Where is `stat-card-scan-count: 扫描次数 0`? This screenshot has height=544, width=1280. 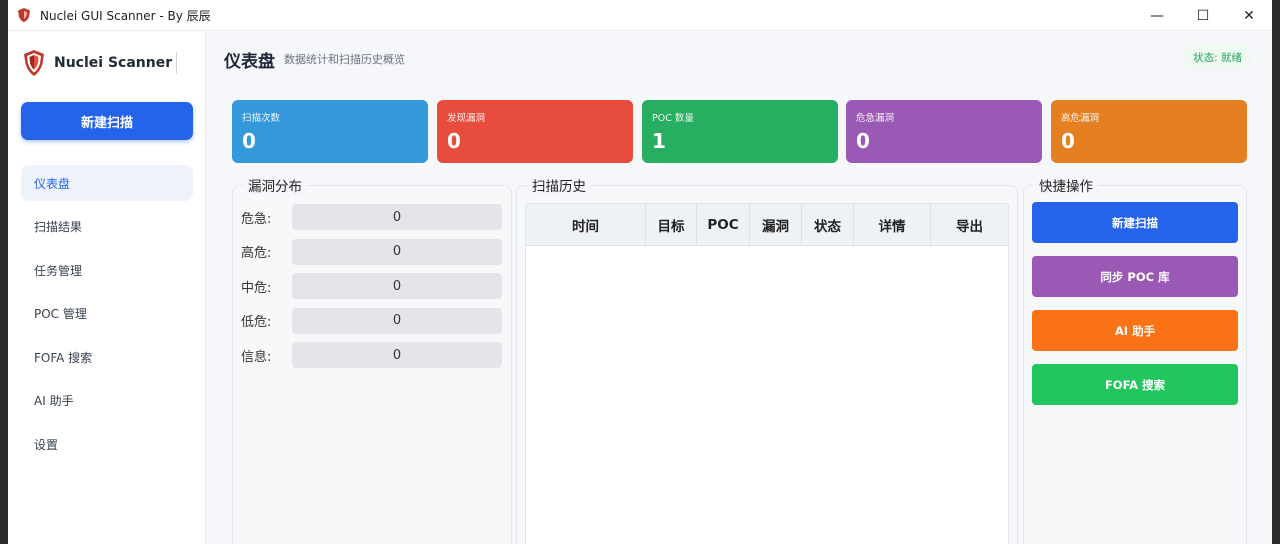 stat-card-scan-count: 扫描次数 0 is located at coordinates (330, 131).